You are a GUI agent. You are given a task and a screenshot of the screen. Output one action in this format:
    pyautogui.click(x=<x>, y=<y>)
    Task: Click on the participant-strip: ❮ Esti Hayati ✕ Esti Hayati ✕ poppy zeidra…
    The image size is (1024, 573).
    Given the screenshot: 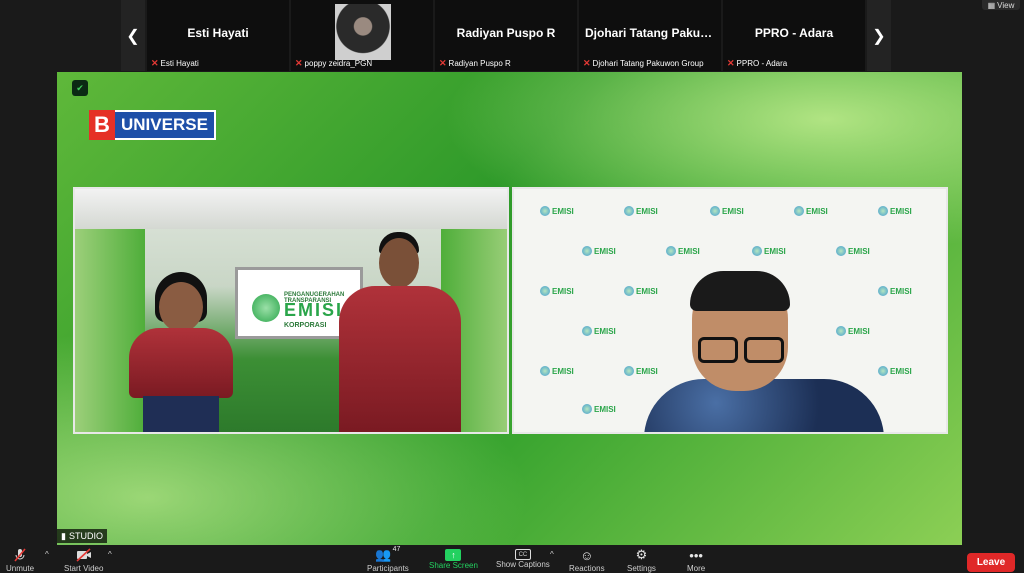 What is the action you would take?
    pyautogui.click(x=509, y=35)
    